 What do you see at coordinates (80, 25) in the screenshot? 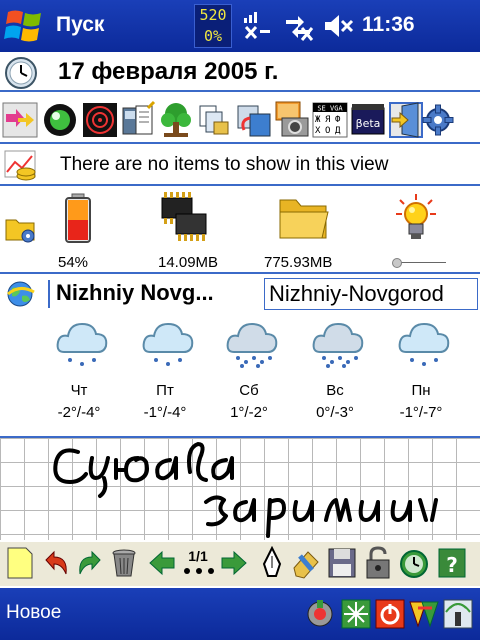
I see `start-menu-label: Пуск` at bounding box center [80, 25].